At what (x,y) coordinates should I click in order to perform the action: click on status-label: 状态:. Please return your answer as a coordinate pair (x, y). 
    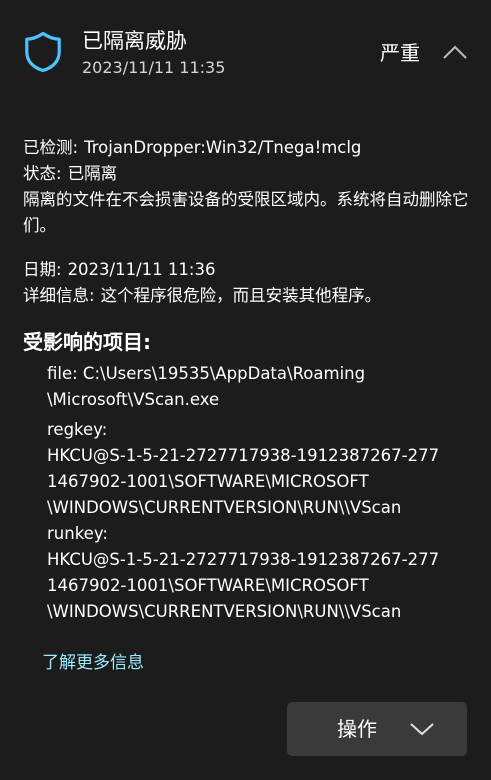
    Looking at the image, I should click on (42, 173).